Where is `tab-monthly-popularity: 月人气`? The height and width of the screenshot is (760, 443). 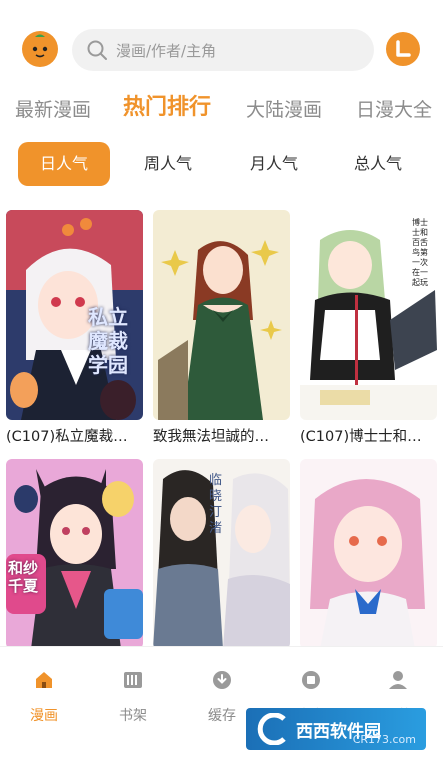
tab-monthly-popularity: 月人气 is located at coordinates (274, 164).